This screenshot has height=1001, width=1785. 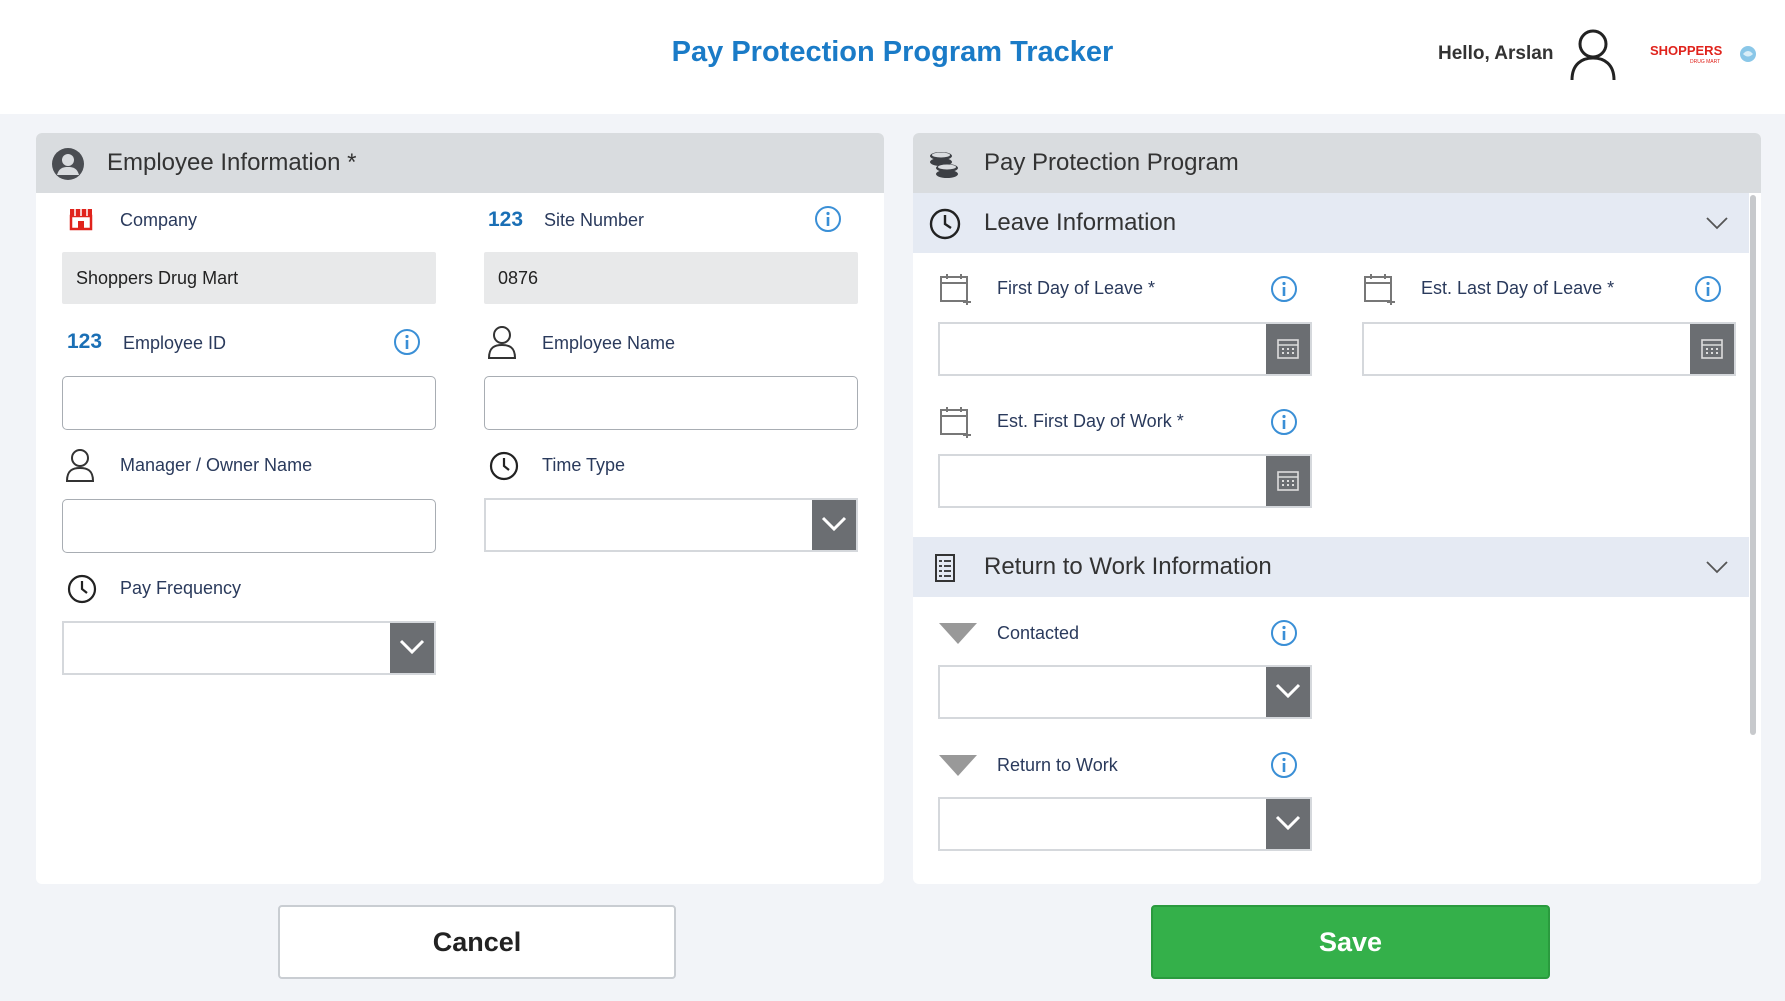 I want to click on est-first-day-of-work-calendar-button, so click(x=1288, y=481).